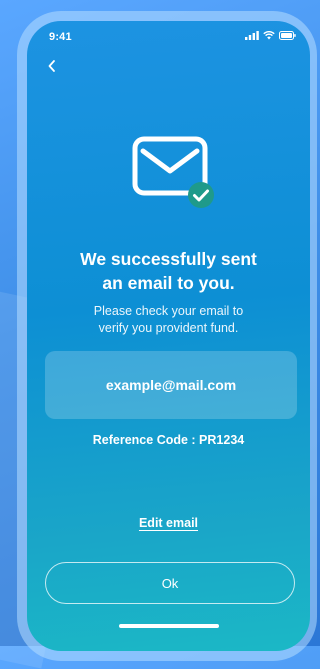  Describe the element at coordinates (168, 271) in the screenshot. I see `success-title: We successfully sent an email to you.` at that location.